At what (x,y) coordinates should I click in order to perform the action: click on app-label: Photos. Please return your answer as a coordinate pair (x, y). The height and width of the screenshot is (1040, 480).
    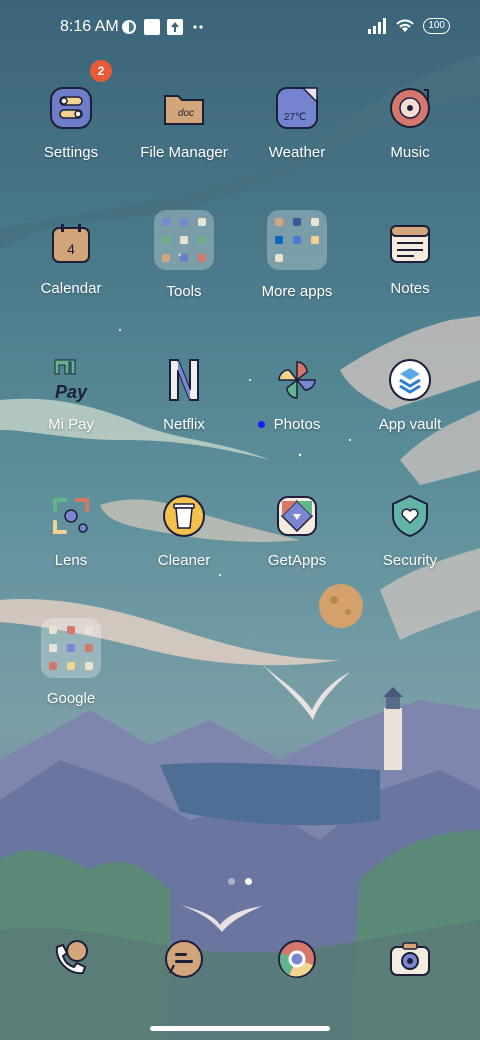
    Looking at the image, I should click on (297, 424).